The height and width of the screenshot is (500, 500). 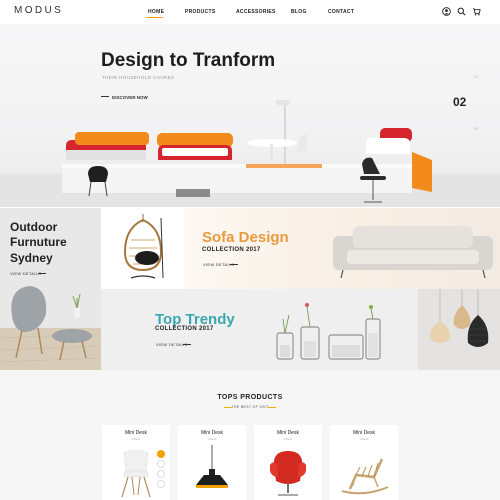 I want to click on banner-sofa-design: Sofa Design COLLECTION 2017 VIEW DETAILS, so click(x=342, y=248).